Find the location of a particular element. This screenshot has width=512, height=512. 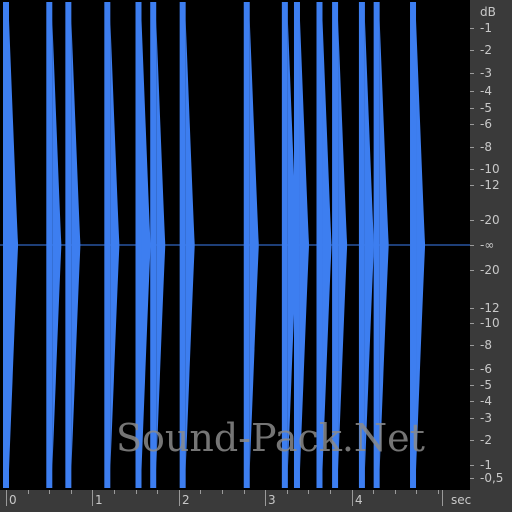

db-label-upper: -3 is located at coordinates (486, 73).